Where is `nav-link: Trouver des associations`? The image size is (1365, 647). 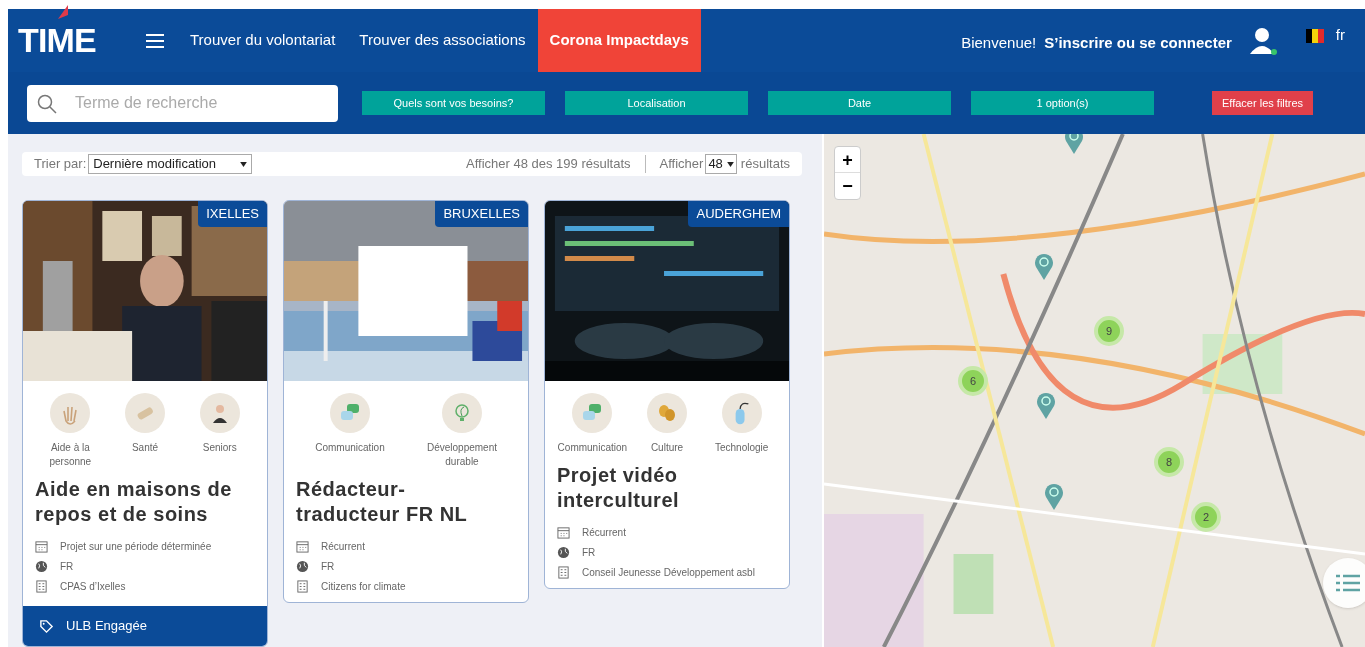 nav-link: Trouver des associations is located at coordinates (442, 40).